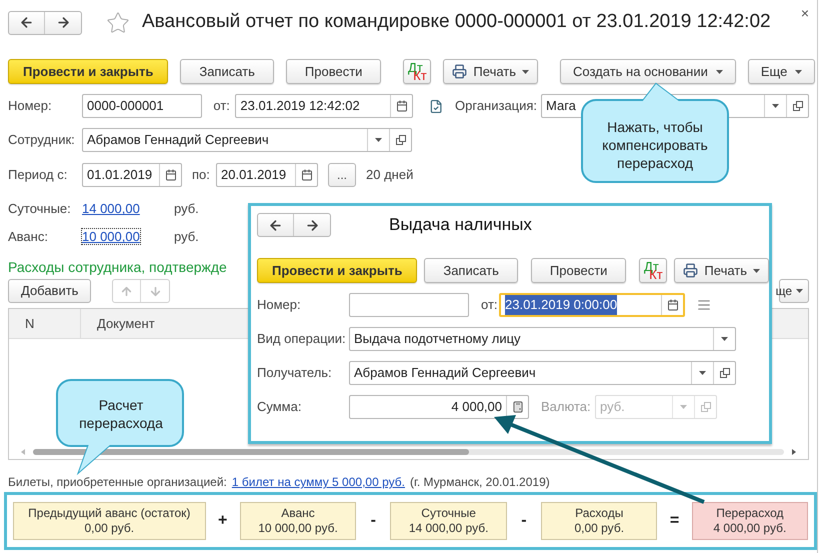  What do you see at coordinates (782, 71) in the screenshot?
I see `menu-button: Еще` at bounding box center [782, 71].